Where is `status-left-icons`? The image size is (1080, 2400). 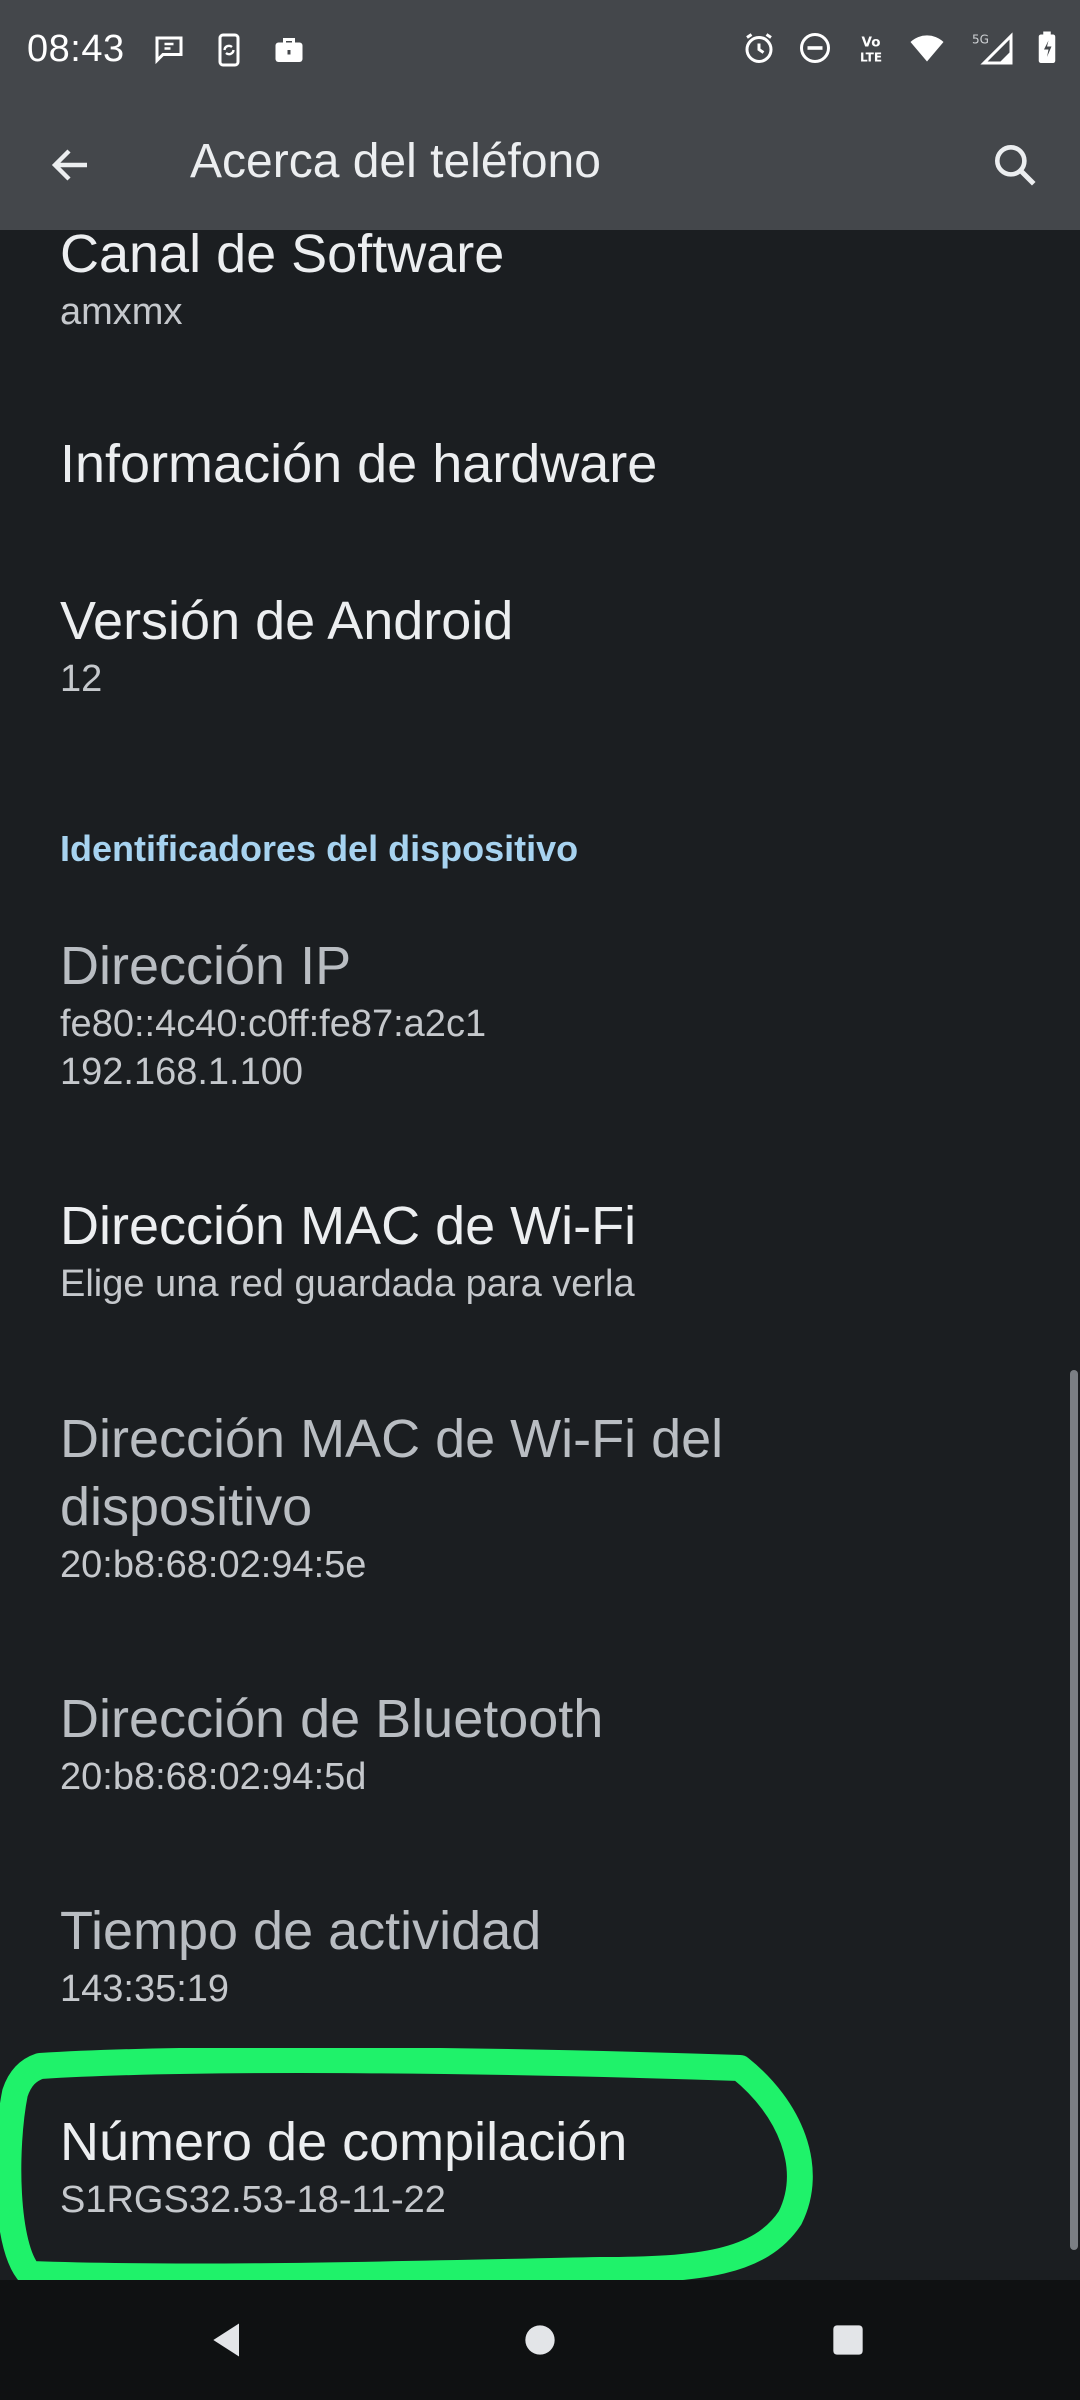 status-left-icons is located at coordinates (229, 50).